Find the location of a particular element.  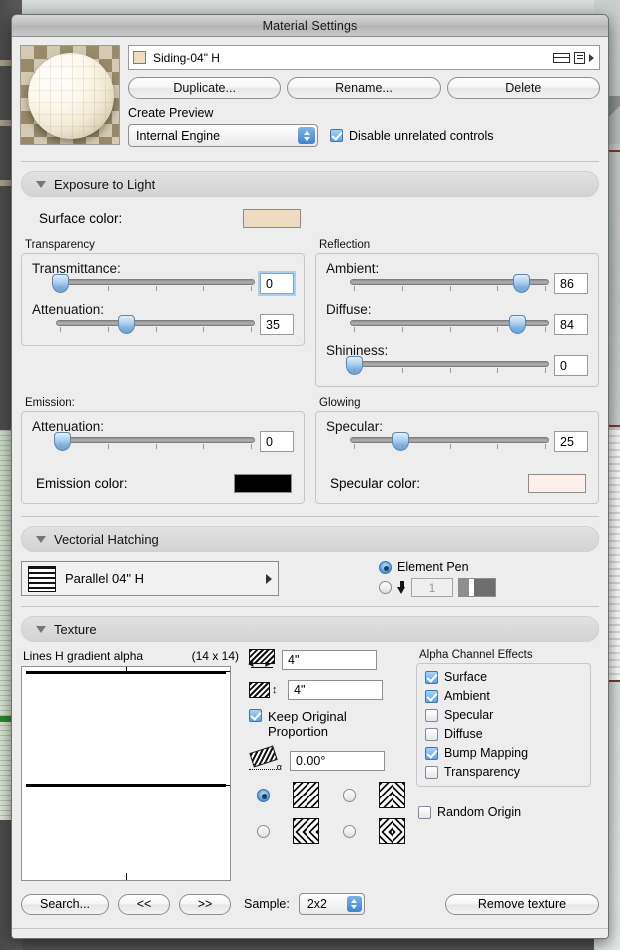

mirror-mode-radio-x is located at coordinates (349, 795).